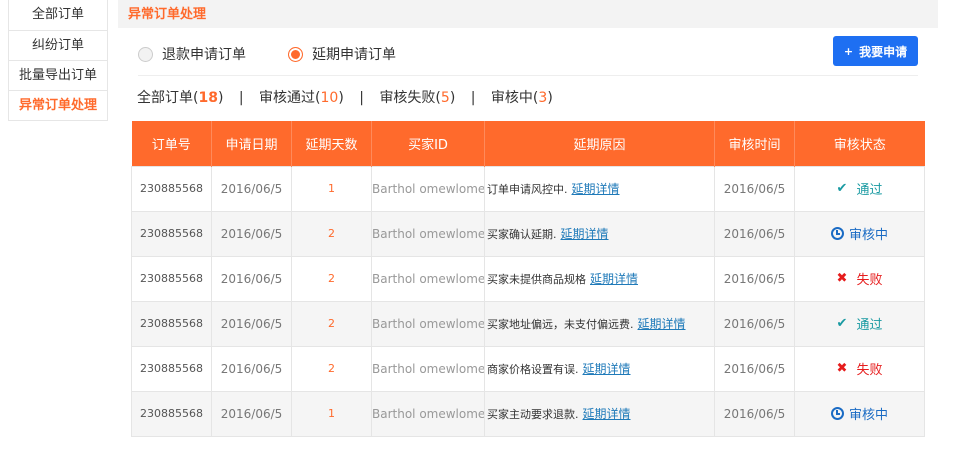 The height and width of the screenshot is (455, 972). I want to click on apply-button: + 我要申请, so click(875, 51).